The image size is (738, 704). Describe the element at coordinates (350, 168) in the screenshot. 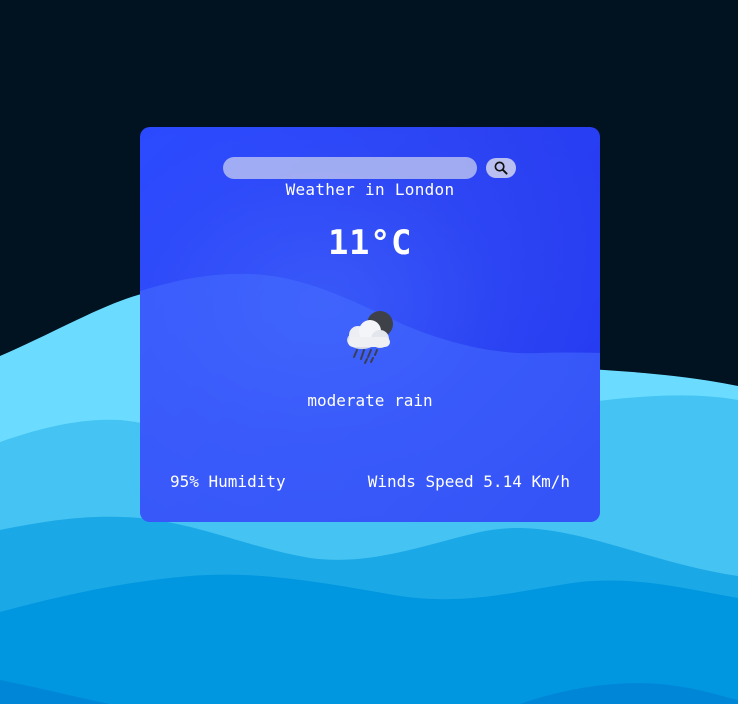

I see `search-input` at that location.